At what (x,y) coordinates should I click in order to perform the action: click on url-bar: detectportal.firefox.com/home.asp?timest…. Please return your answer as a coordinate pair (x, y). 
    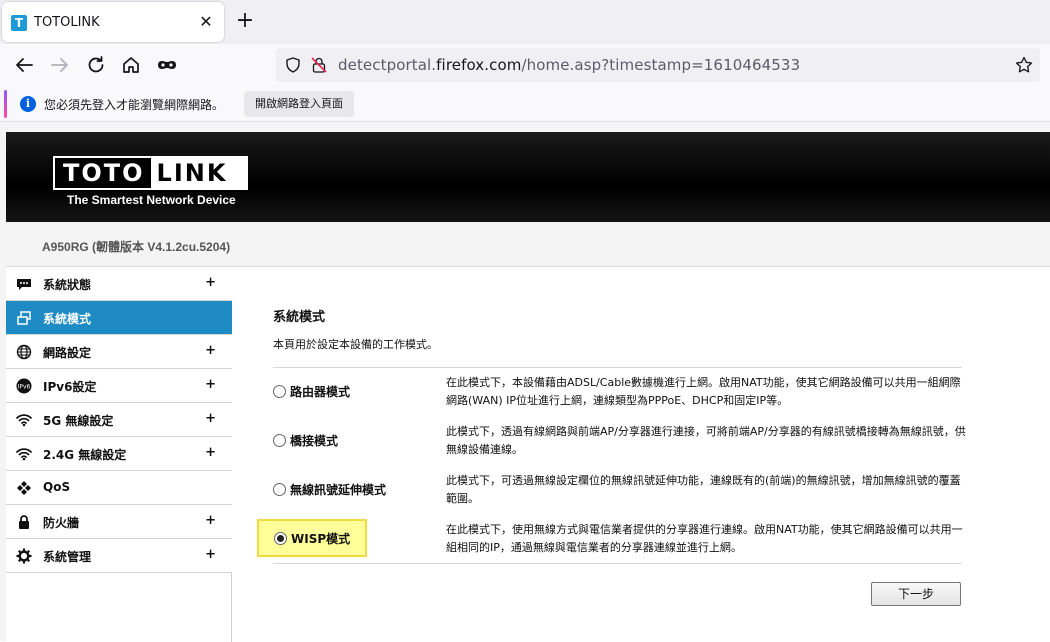
    Looking at the image, I should click on (658, 65).